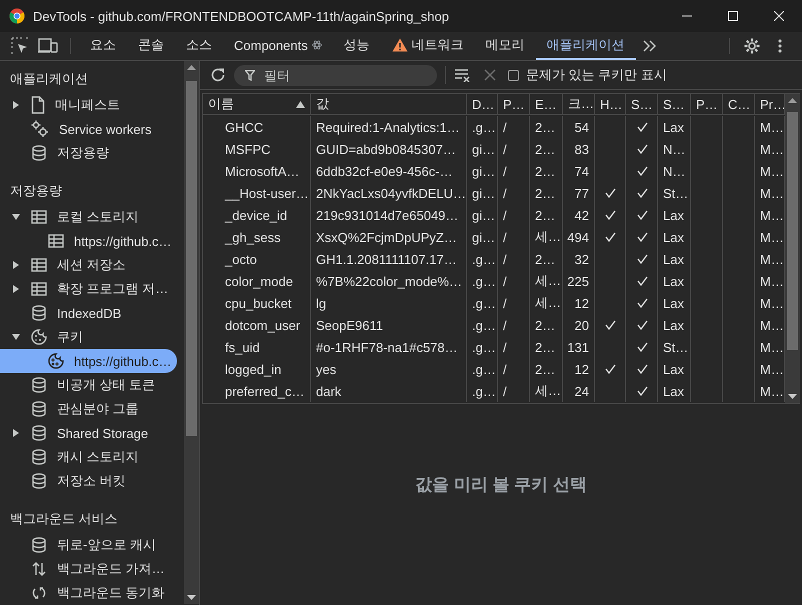 The width and height of the screenshot is (802, 605). Describe the element at coordinates (257, 281) in the screenshot. I see `table-cell: color_mode` at that location.